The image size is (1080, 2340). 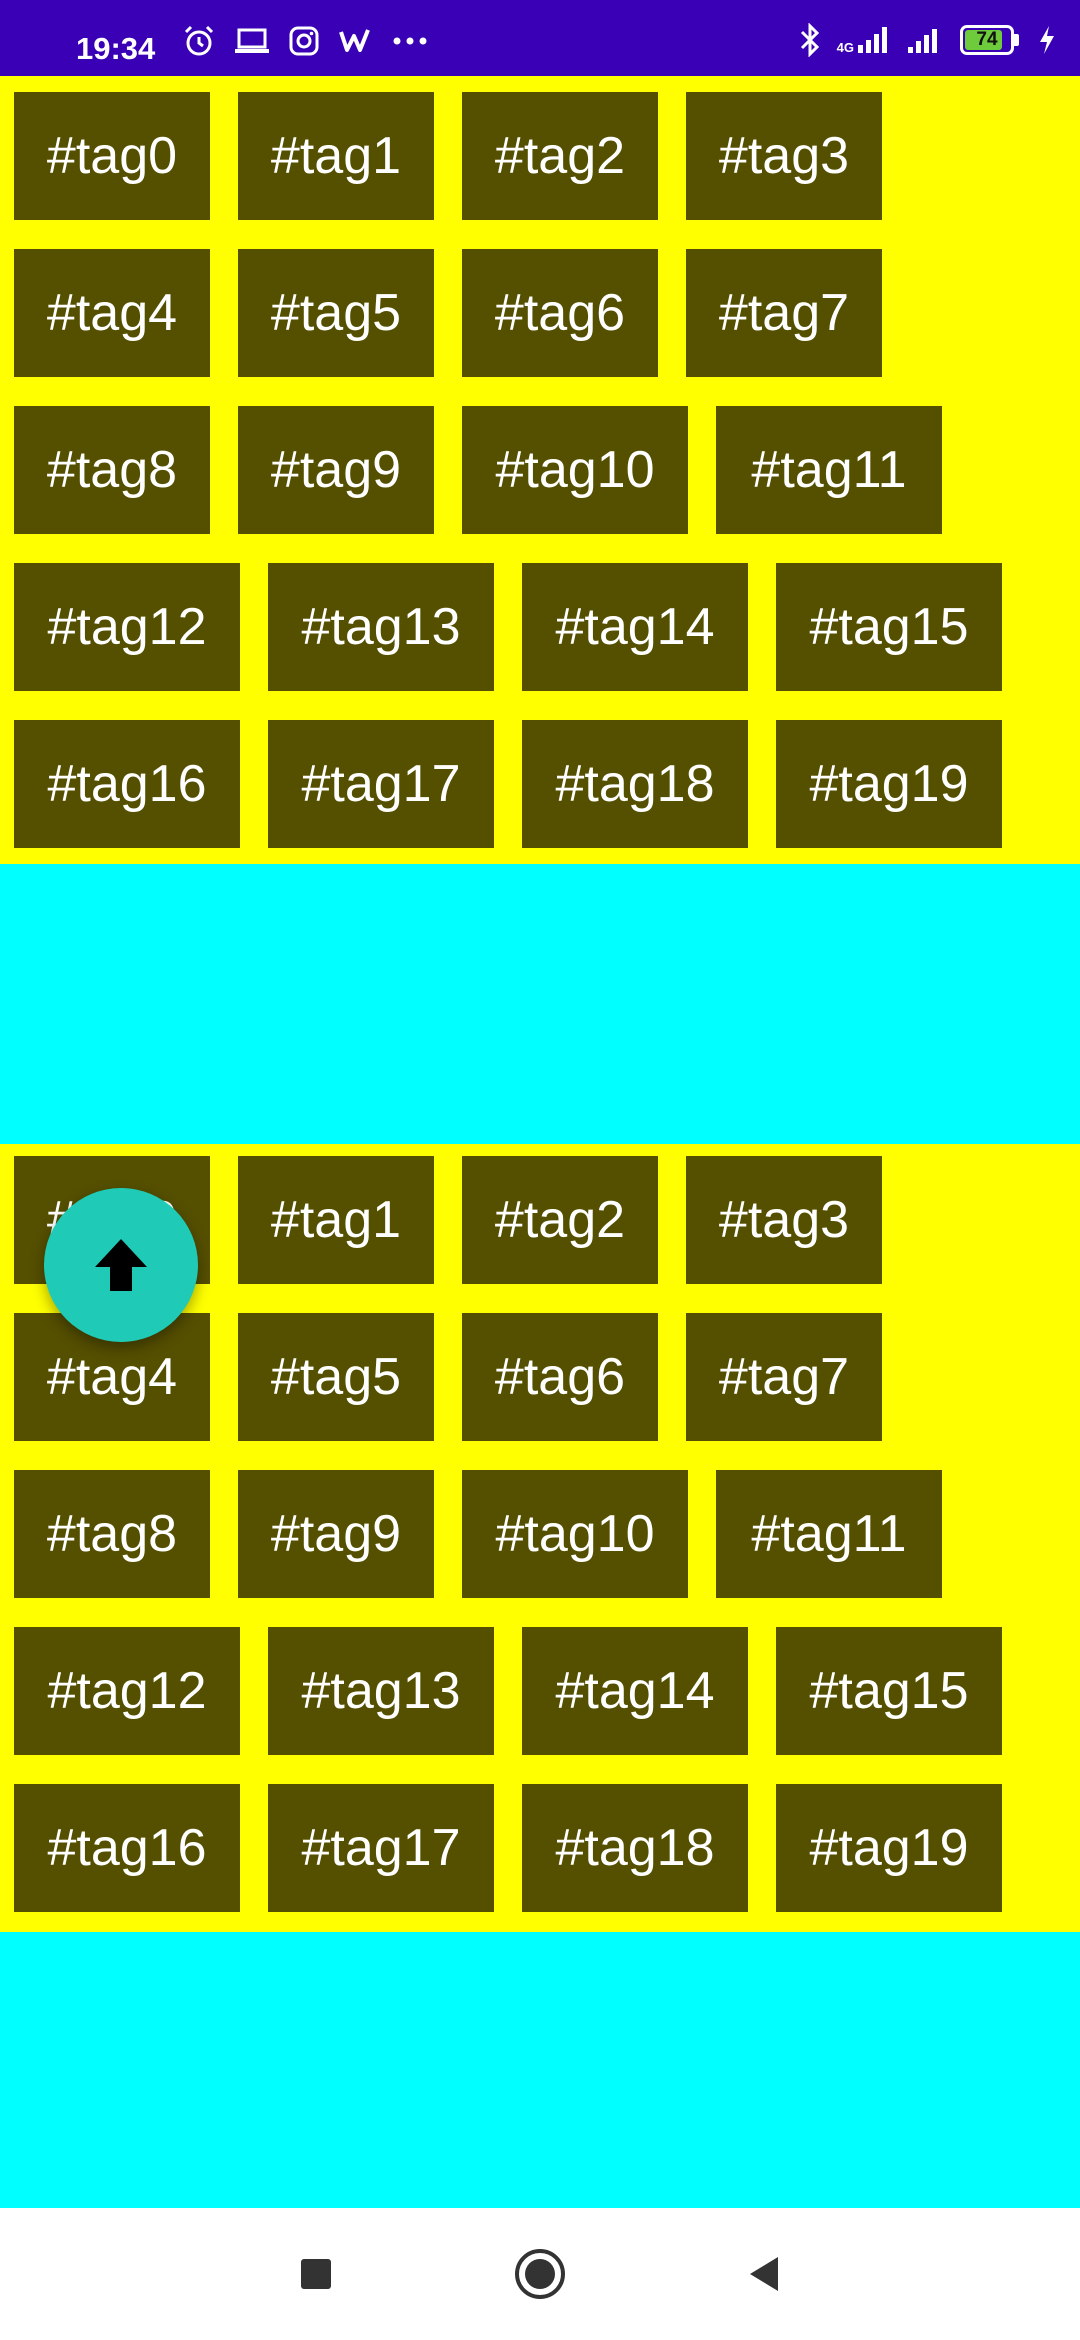 What do you see at coordinates (1047, 40) in the screenshot?
I see `charging-bolt-icon` at bounding box center [1047, 40].